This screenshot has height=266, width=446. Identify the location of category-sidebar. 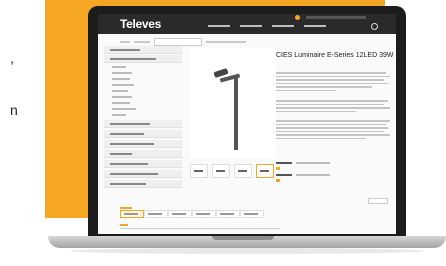
(143, 131).